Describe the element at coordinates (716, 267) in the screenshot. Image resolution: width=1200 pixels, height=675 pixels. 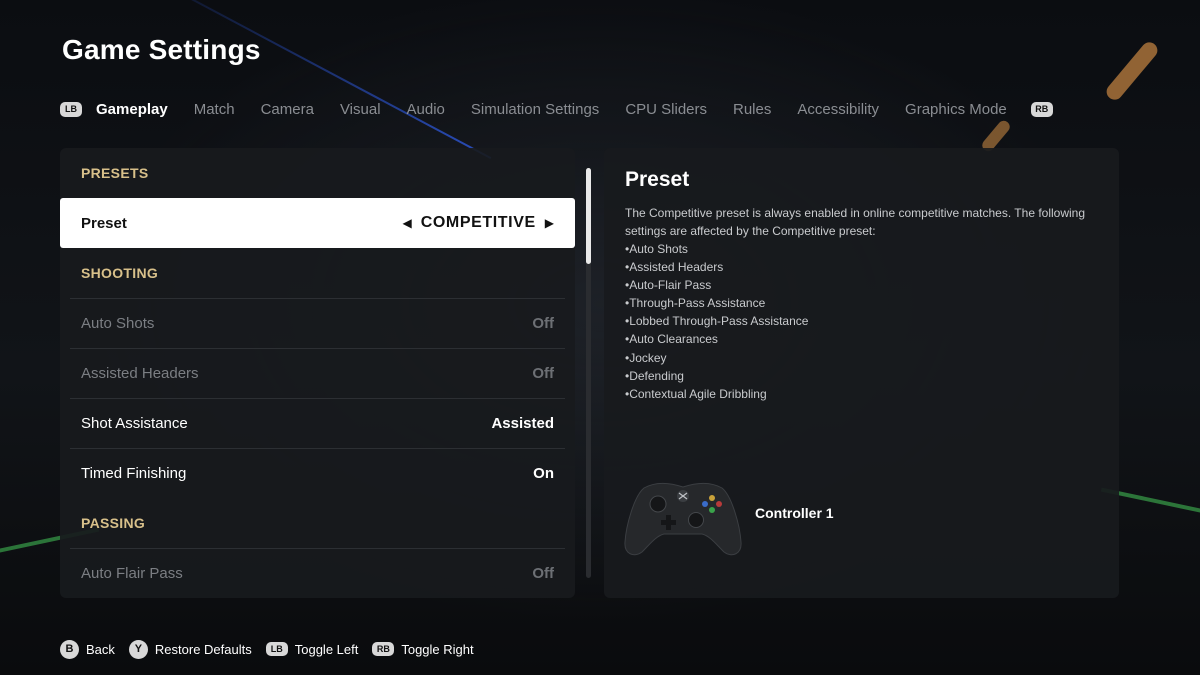
I see `list-item: Assisted Headers` at that location.